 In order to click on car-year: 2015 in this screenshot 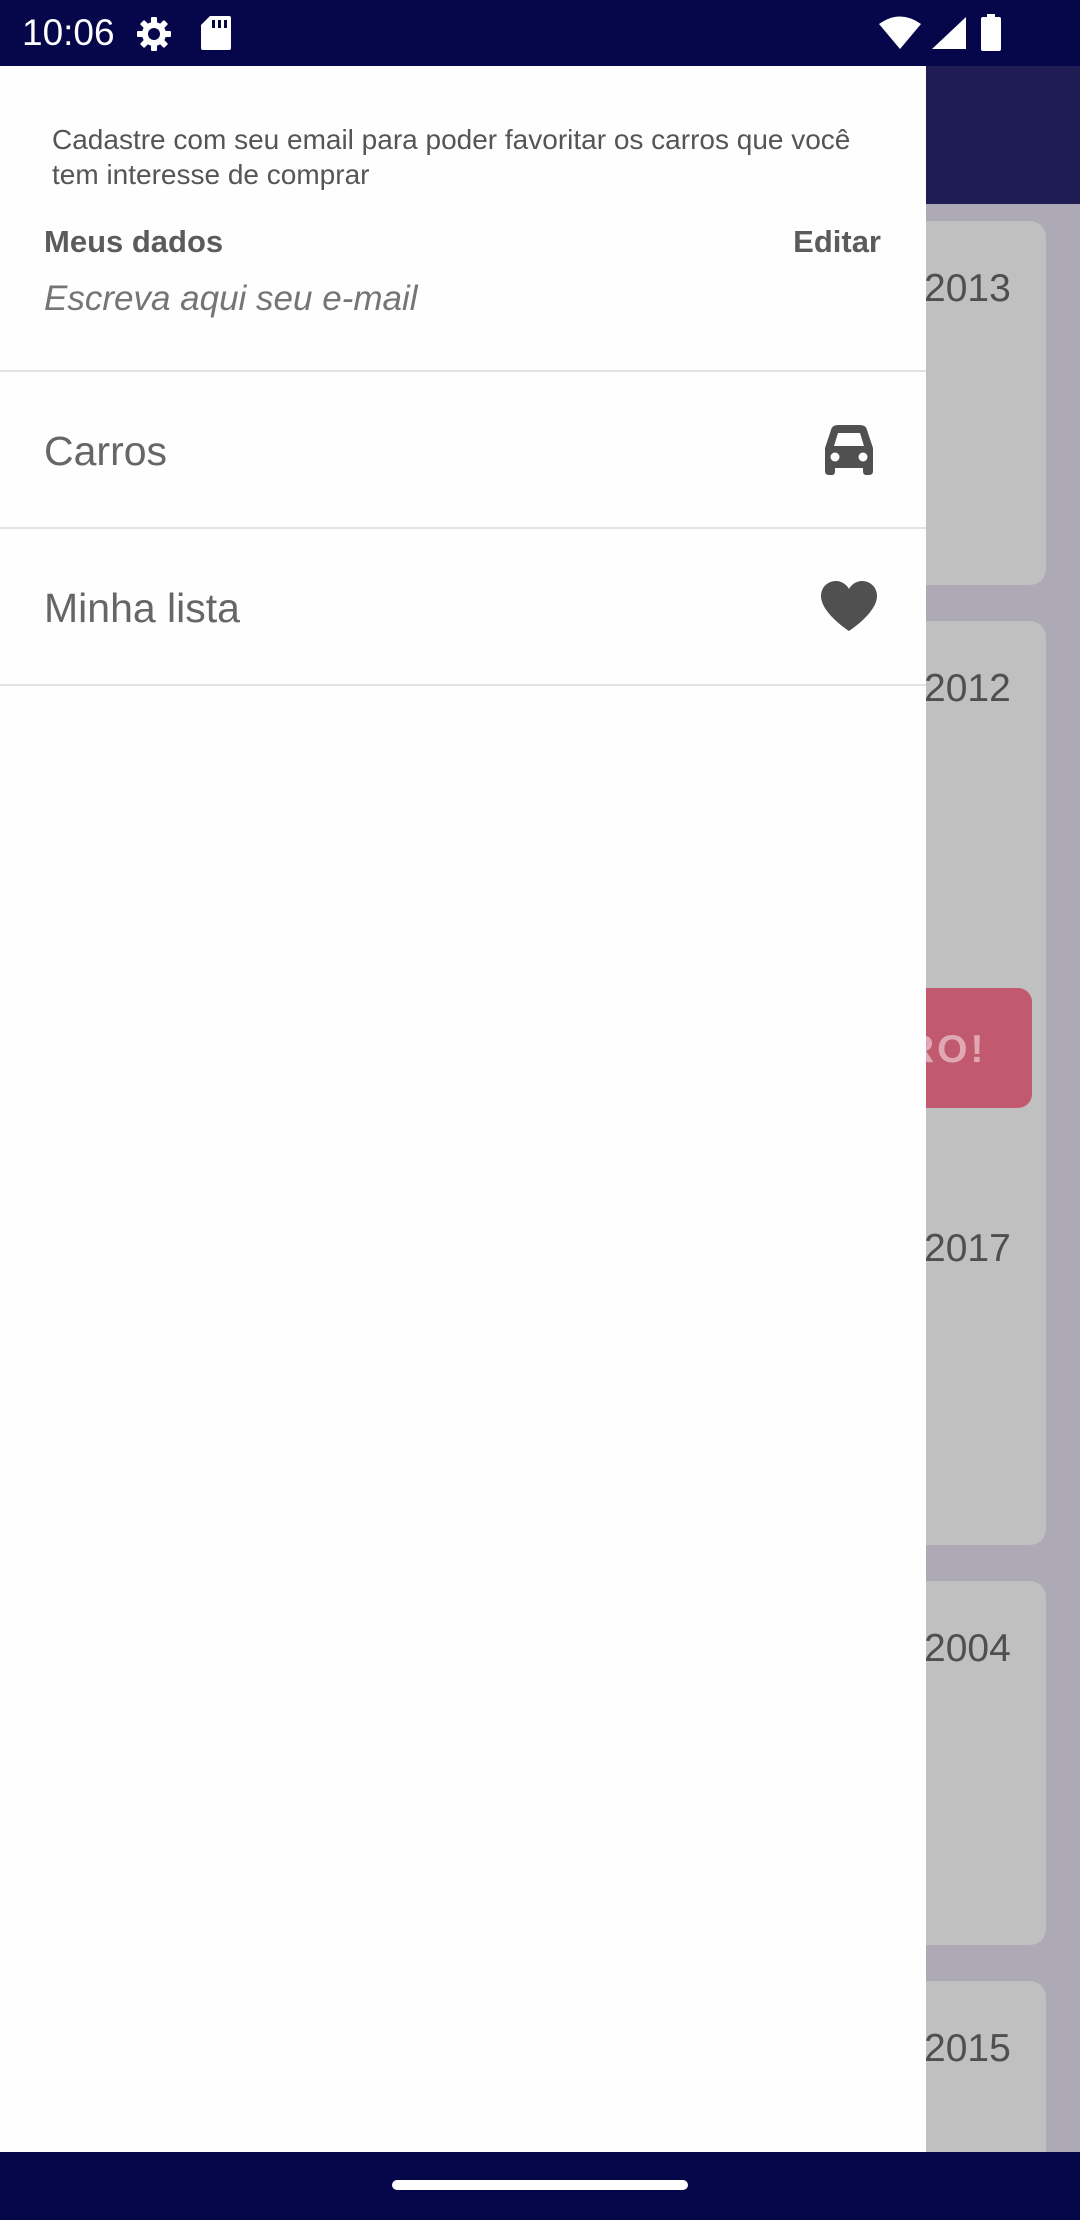, I will do `click(967, 2048)`.